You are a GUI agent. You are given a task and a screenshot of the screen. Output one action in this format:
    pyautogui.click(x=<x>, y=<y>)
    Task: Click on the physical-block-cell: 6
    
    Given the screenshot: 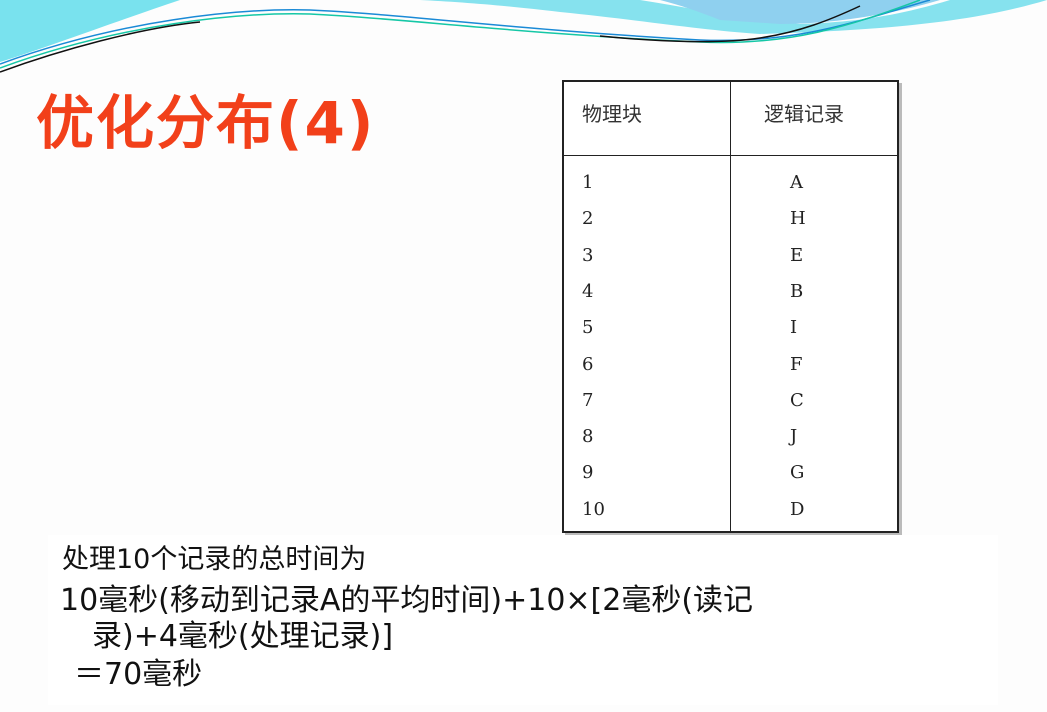 What is the action you would take?
    pyautogui.click(x=588, y=364)
    